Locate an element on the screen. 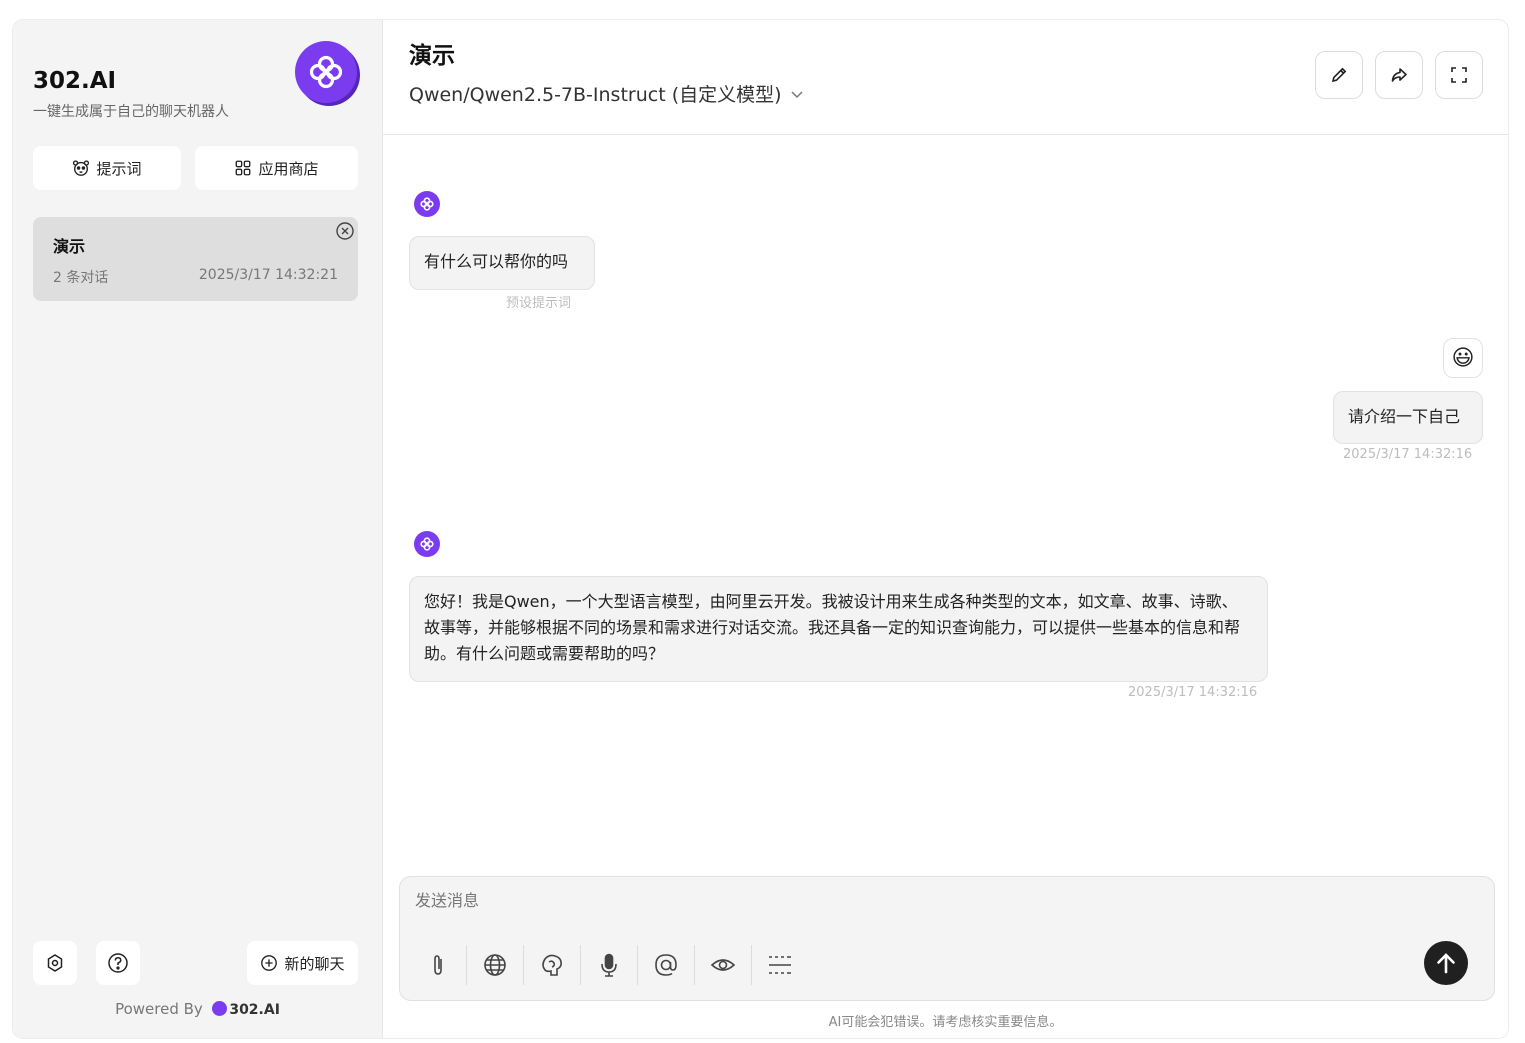 The height and width of the screenshot is (1043, 1525). attach-button is located at coordinates (438, 965).